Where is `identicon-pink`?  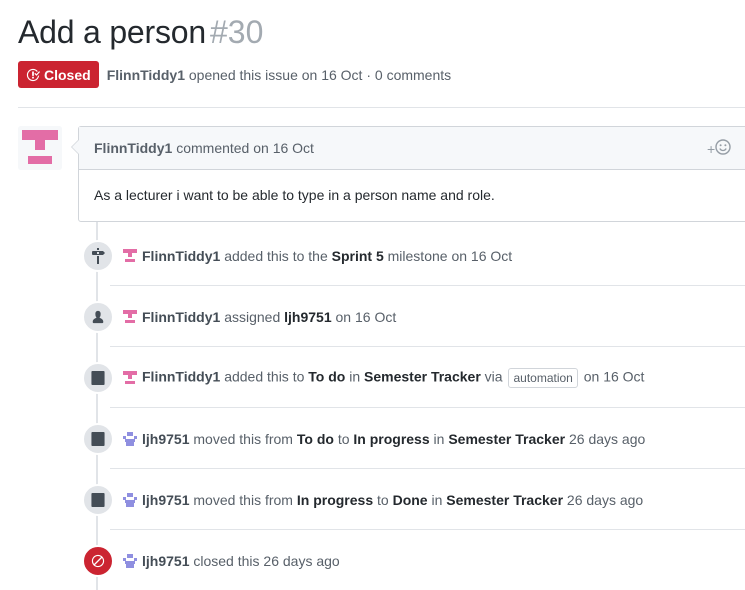
identicon-pink is located at coordinates (40, 148).